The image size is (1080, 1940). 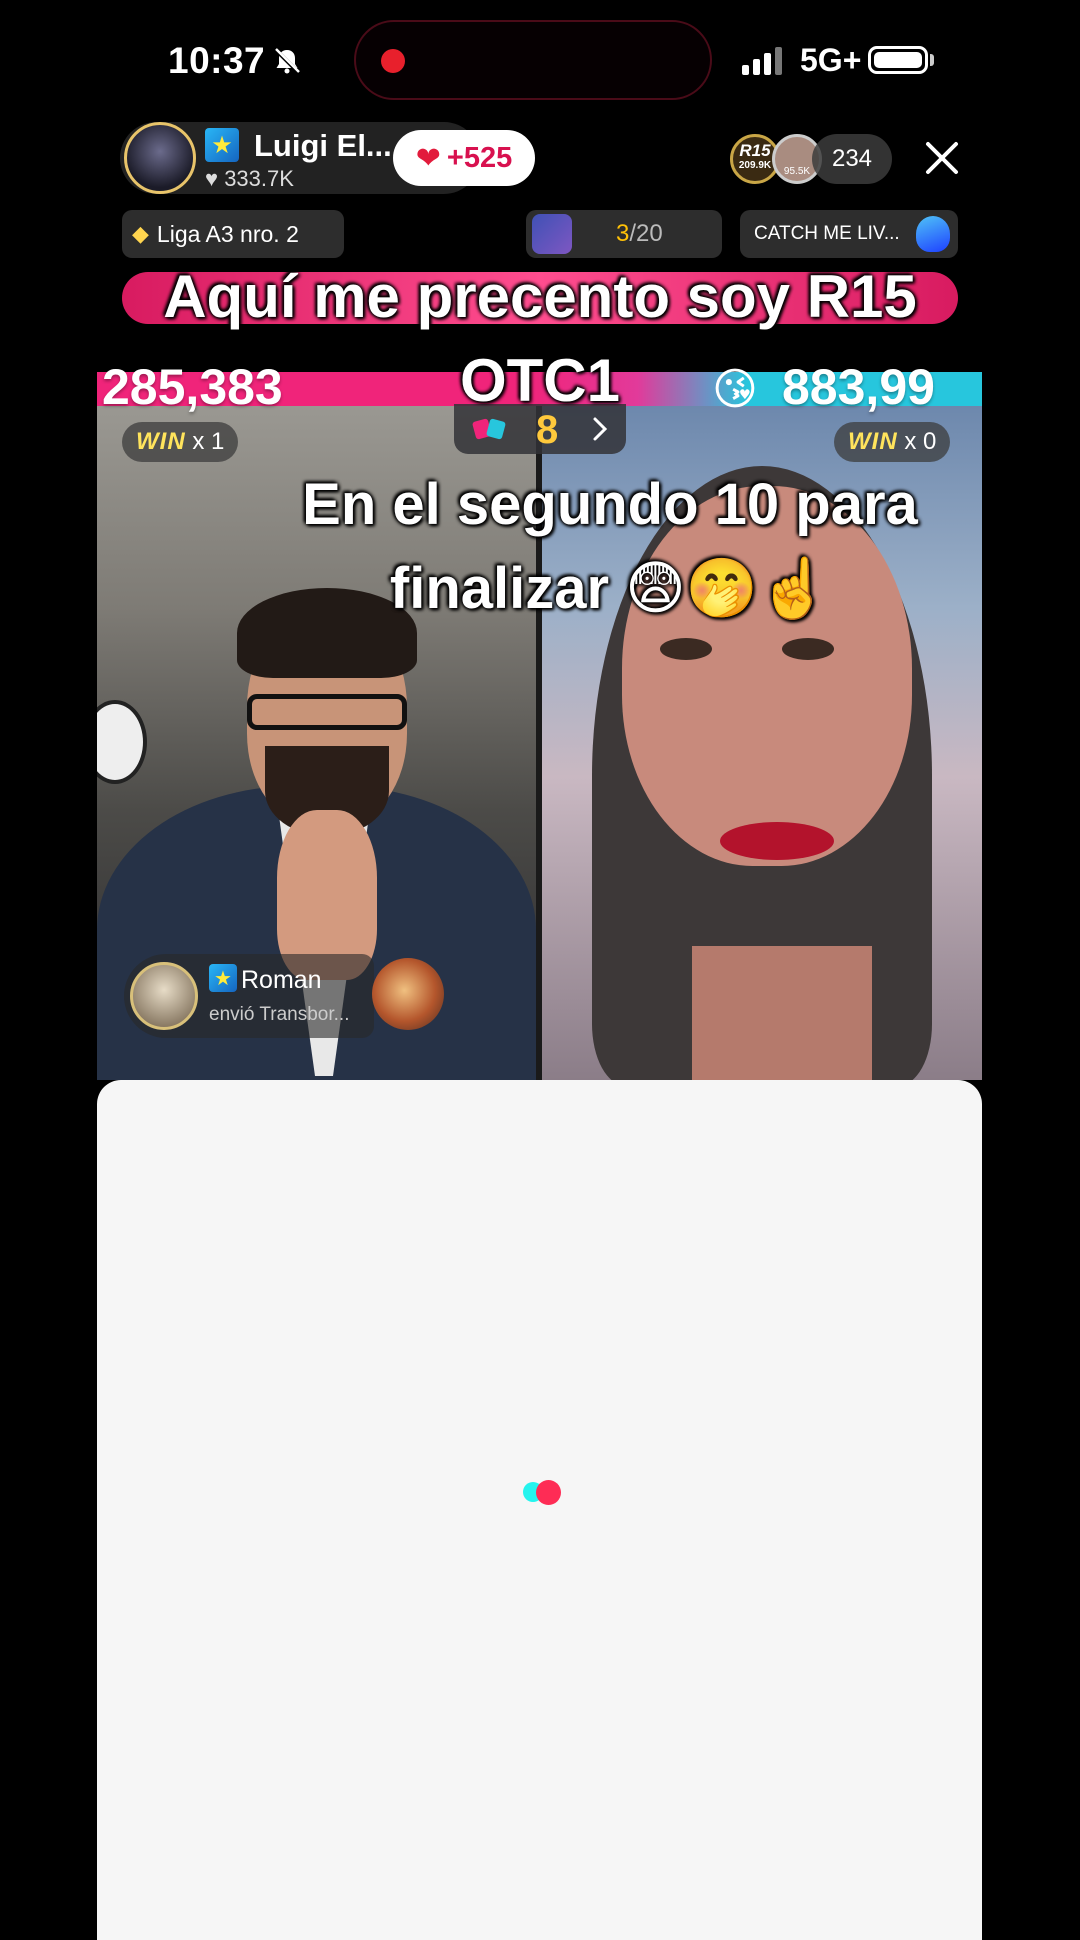 I want to click on loading-dot-red-icon, so click(x=548, y=1492).